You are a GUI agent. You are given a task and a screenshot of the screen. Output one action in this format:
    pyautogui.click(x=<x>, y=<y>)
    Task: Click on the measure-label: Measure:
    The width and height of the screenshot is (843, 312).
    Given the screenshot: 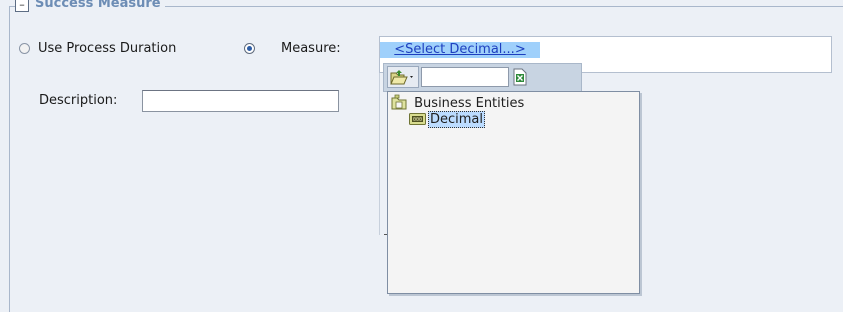 What is the action you would take?
    pyautogui.click(x=311, y=48)
    